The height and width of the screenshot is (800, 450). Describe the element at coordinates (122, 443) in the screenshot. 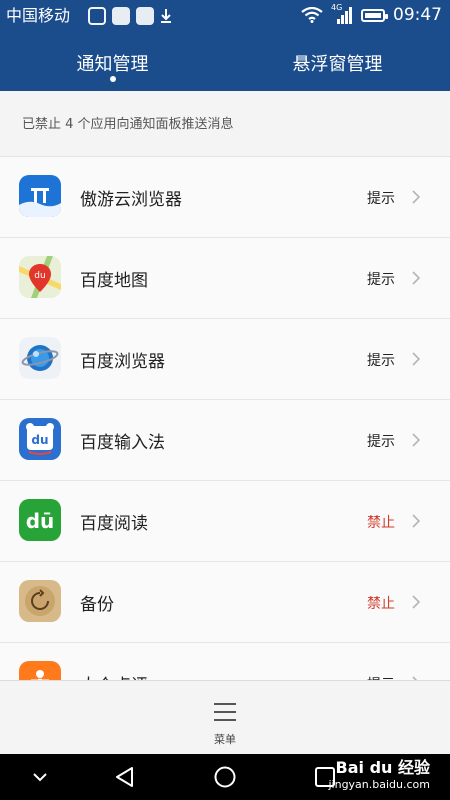

I see `app-name: 百度输入法` at that location.